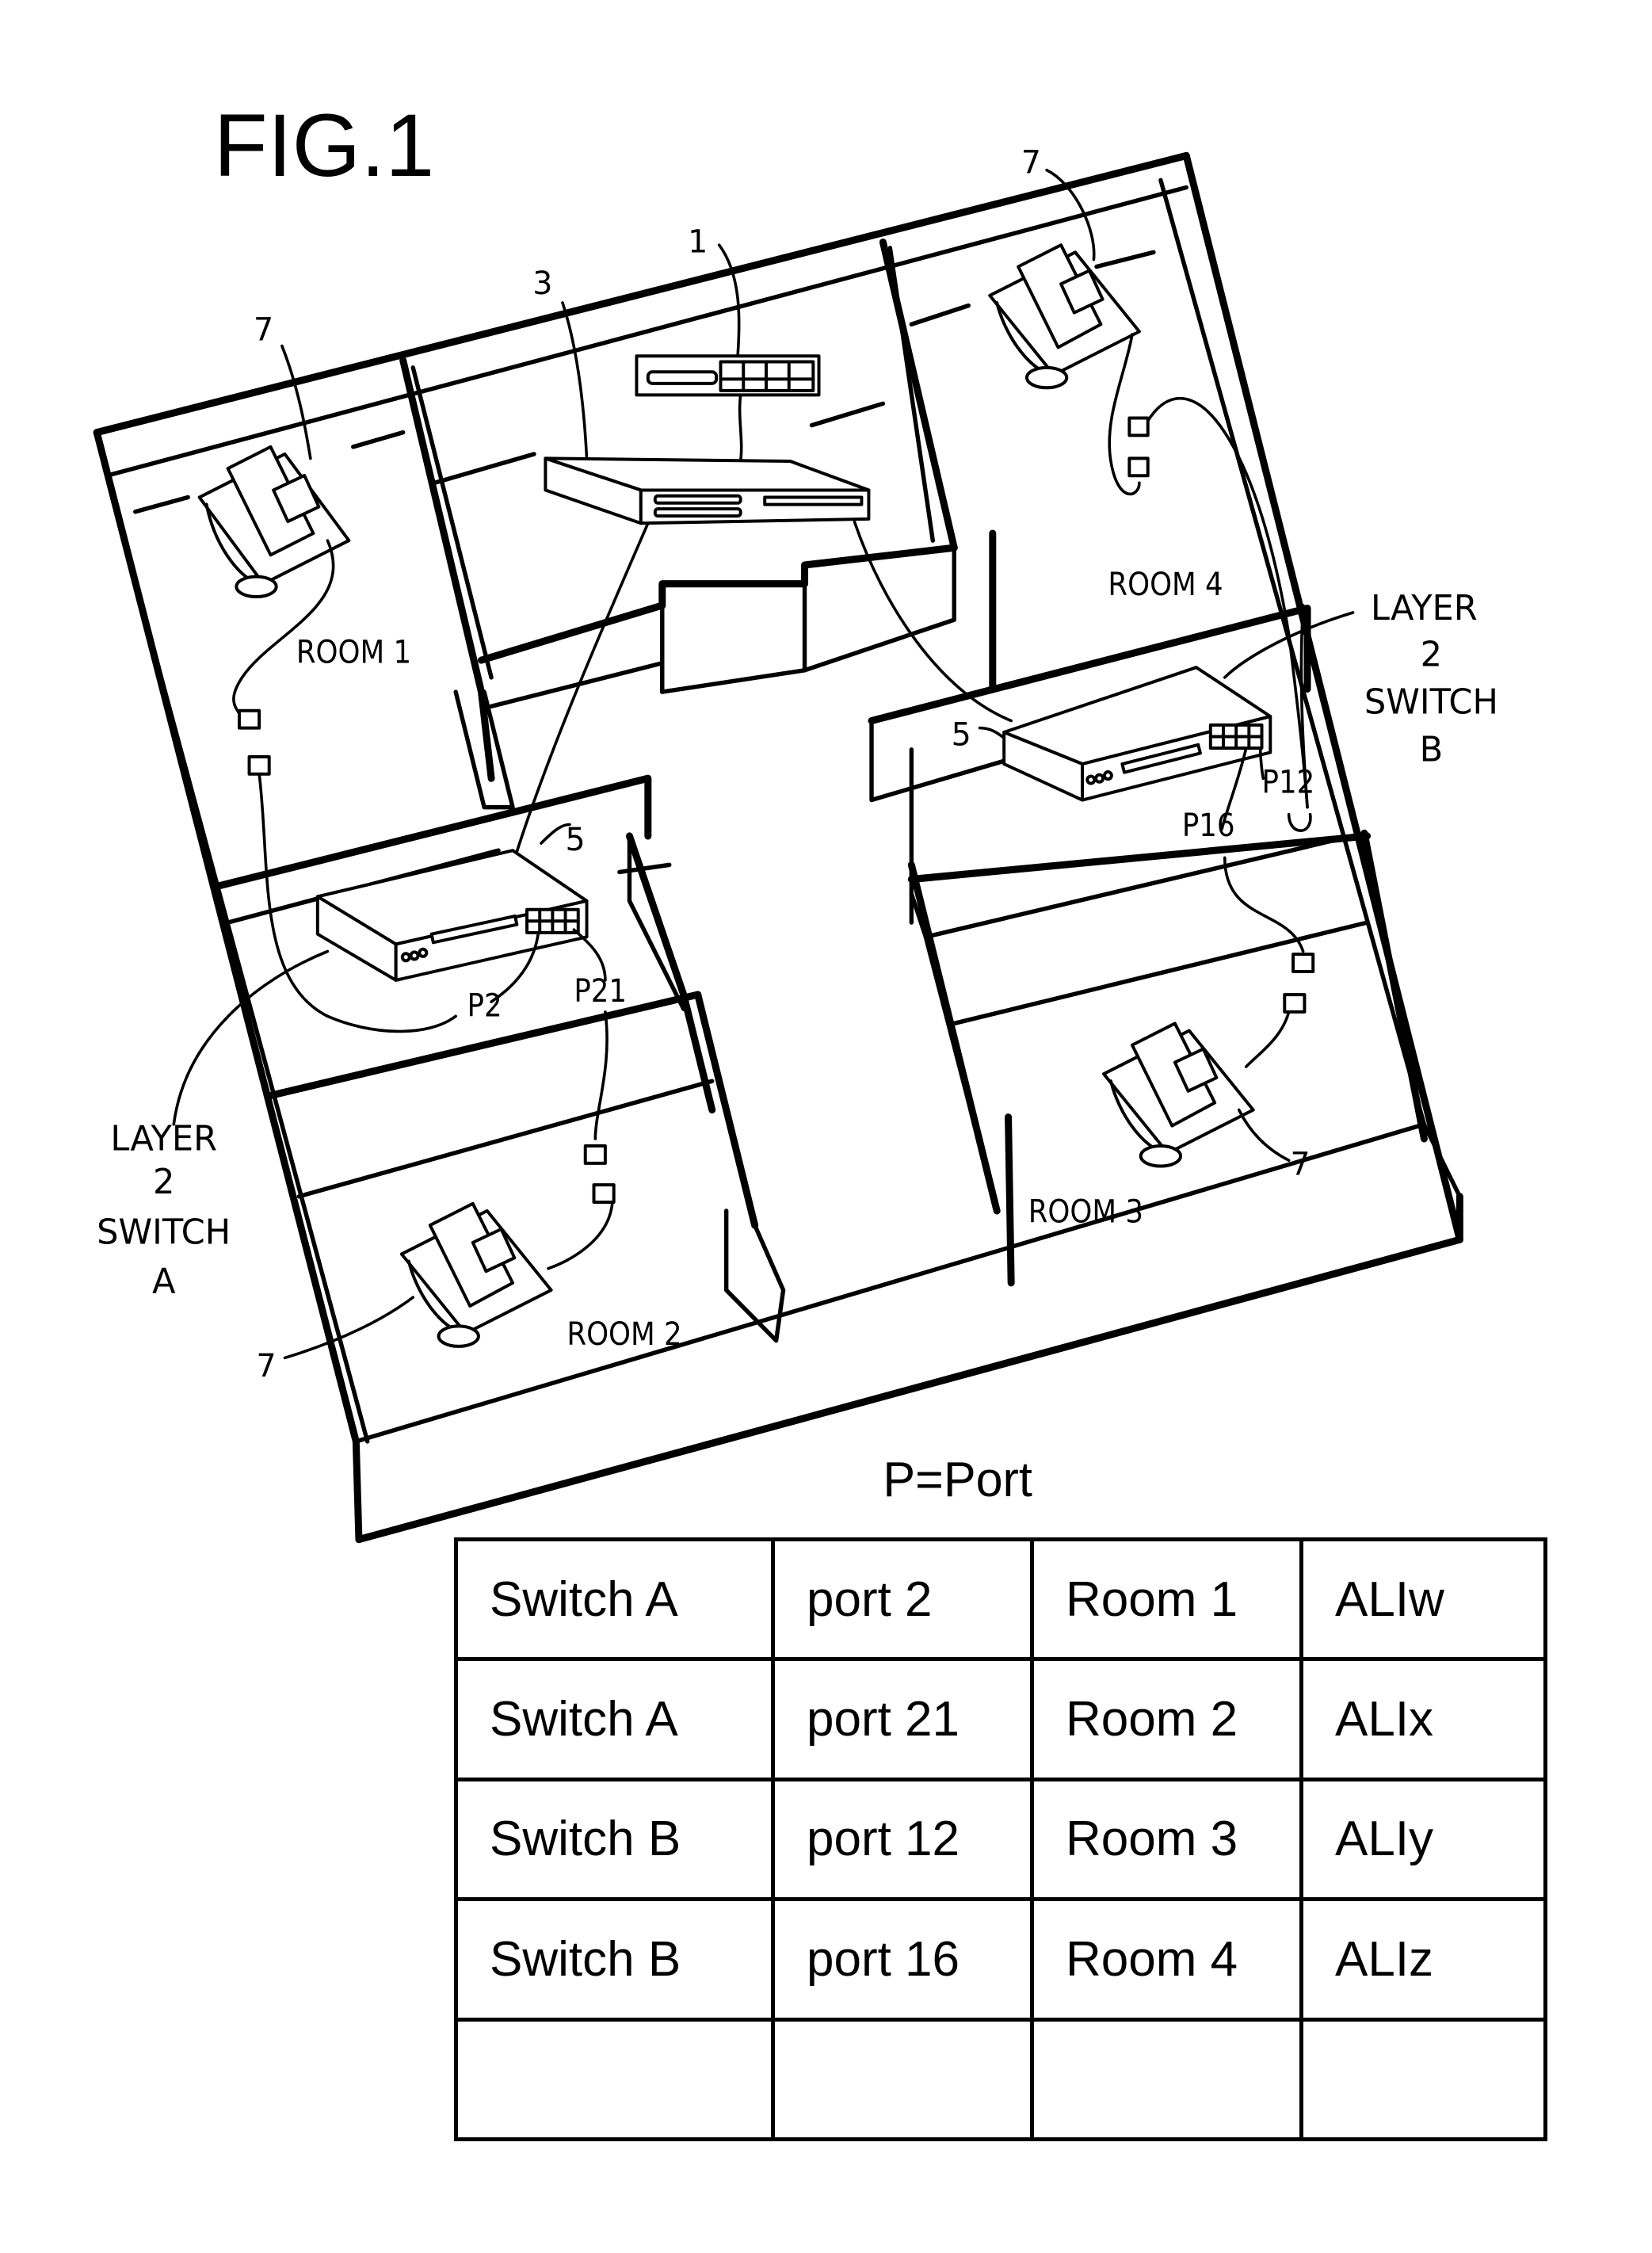 The width and height of the screenshot is (1652, 2253). Describe the element at coordinates (1165, 585) in the screenshot. I see `room-4-label: ROOM 4` at that location.